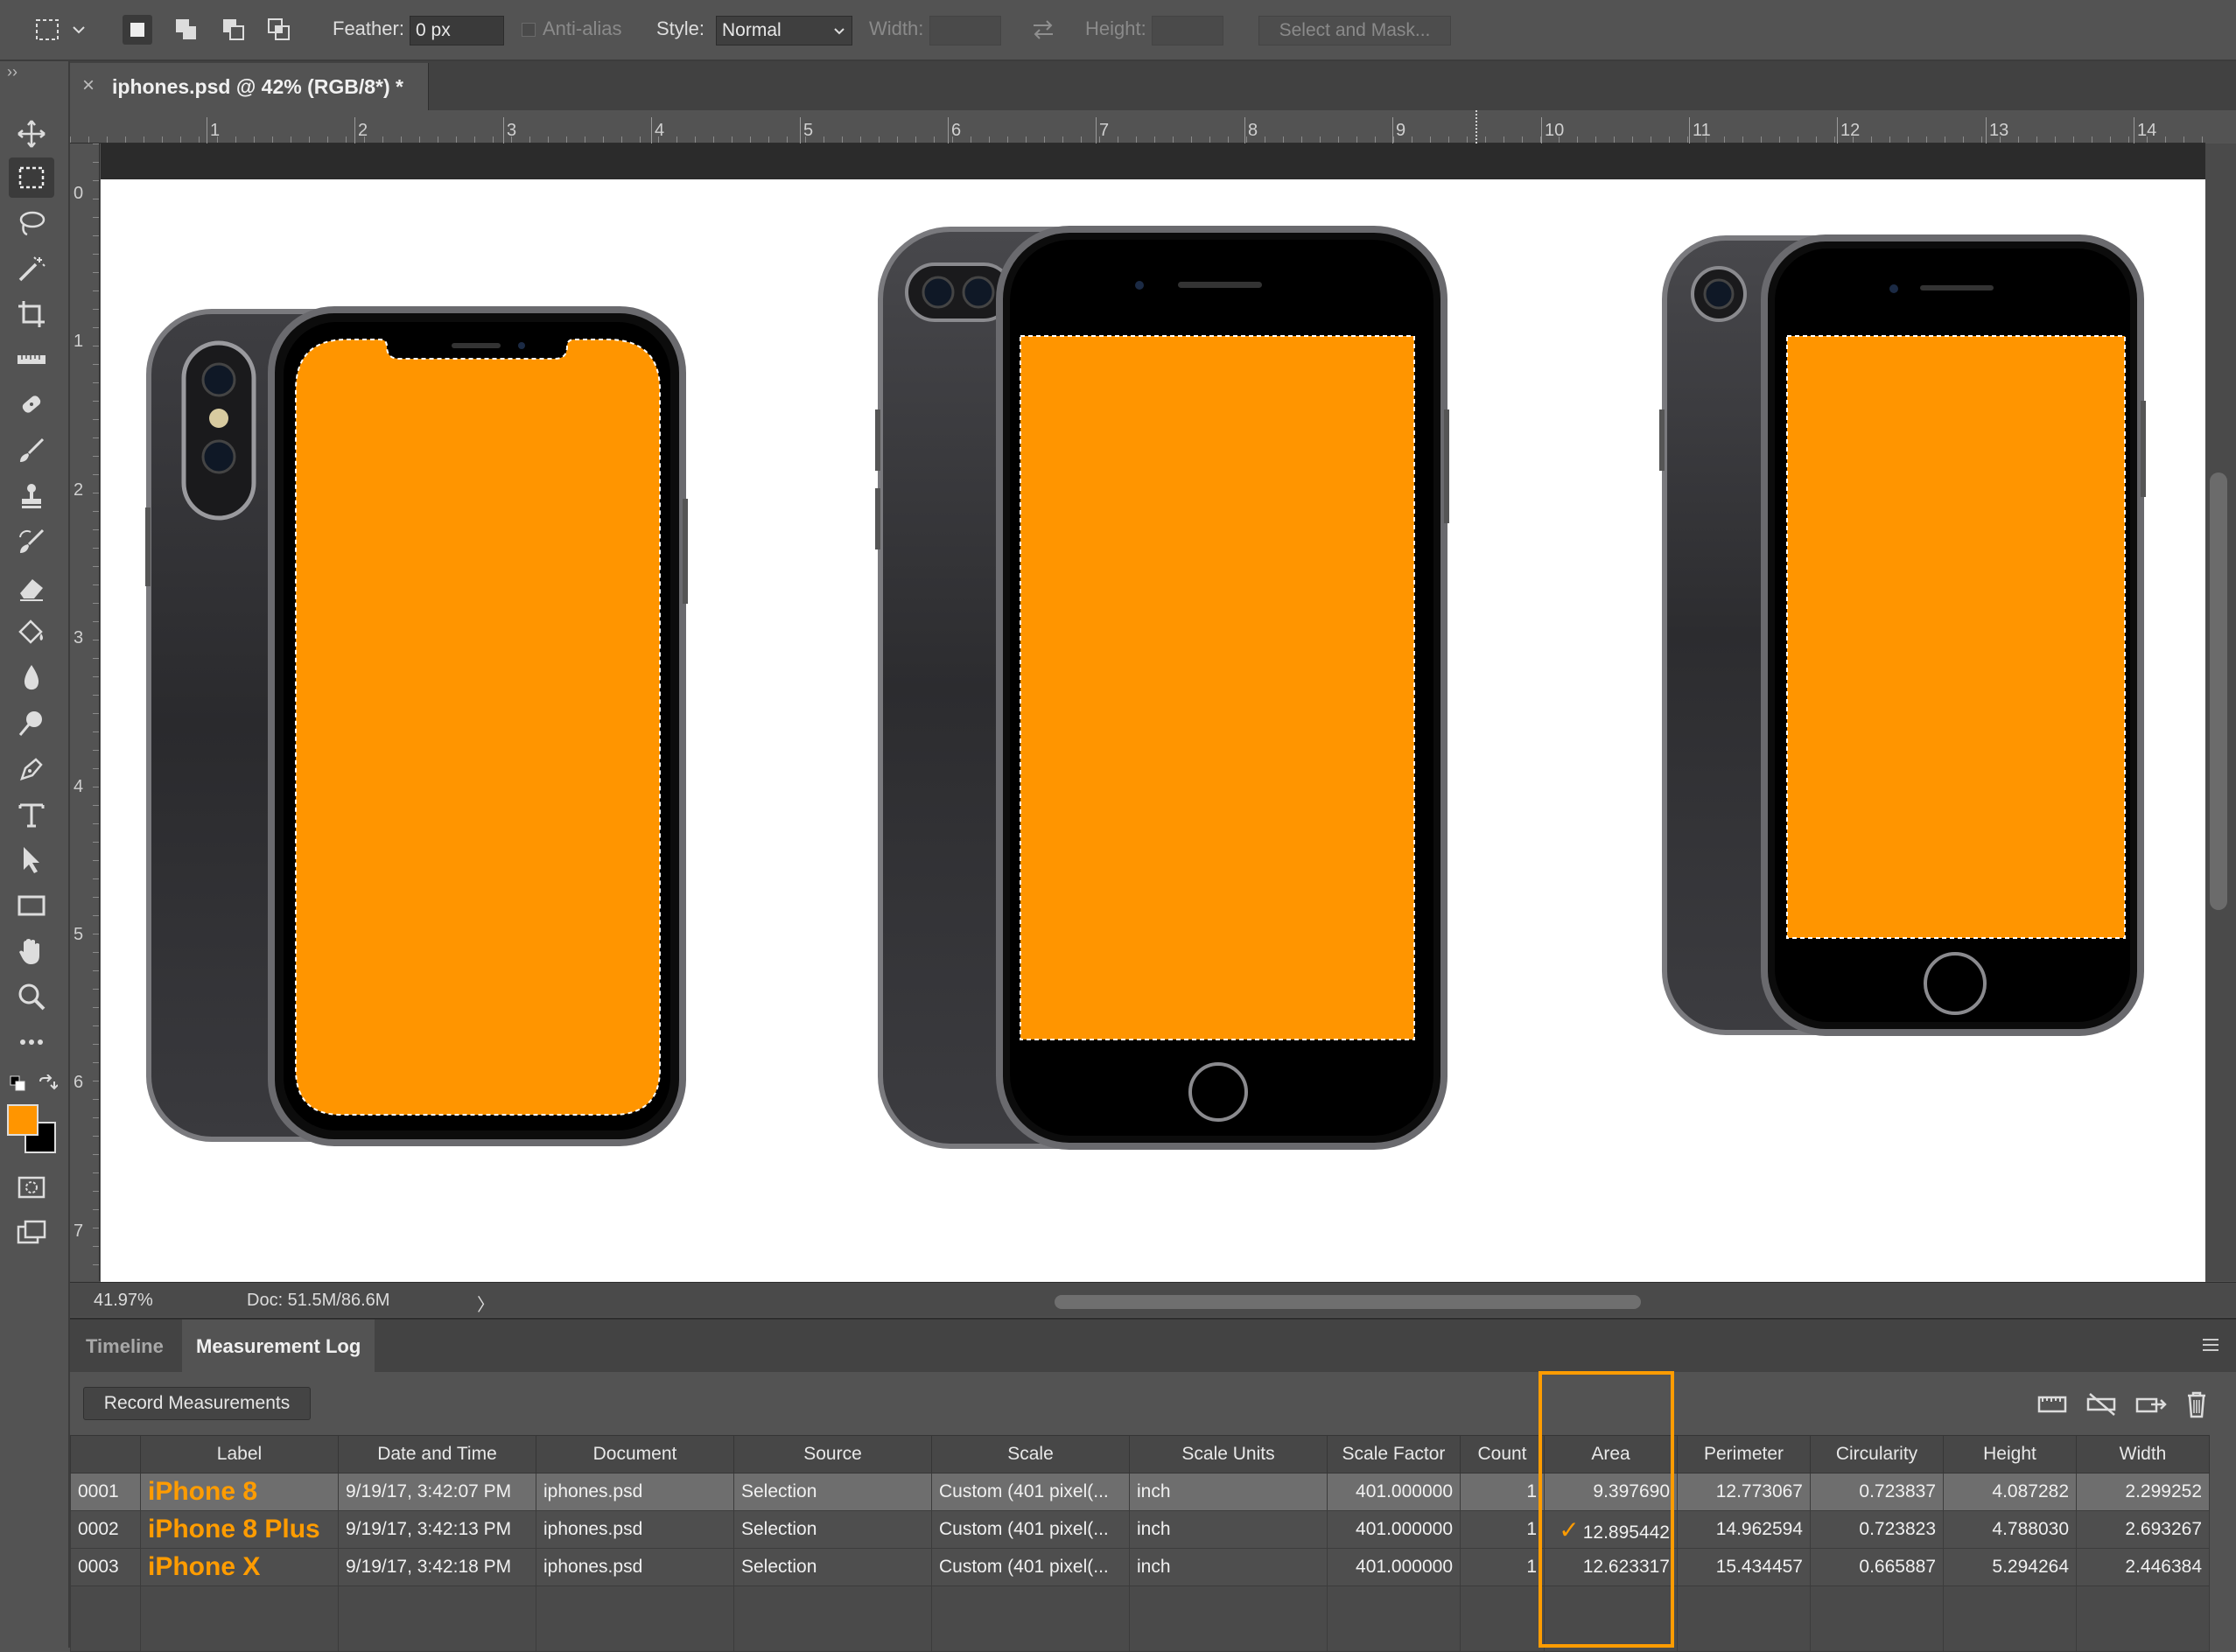 The height and width of the screenshot is (1652, 2236). Describe the element at coordinates (2010, 1454) in the screenshot. I see `column-header-height: Height` at that location.